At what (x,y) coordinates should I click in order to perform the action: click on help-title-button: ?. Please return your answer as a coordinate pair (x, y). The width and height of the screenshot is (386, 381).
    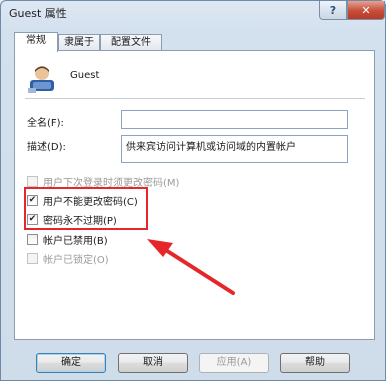
    Looking at the image, I should click on (333, 10).